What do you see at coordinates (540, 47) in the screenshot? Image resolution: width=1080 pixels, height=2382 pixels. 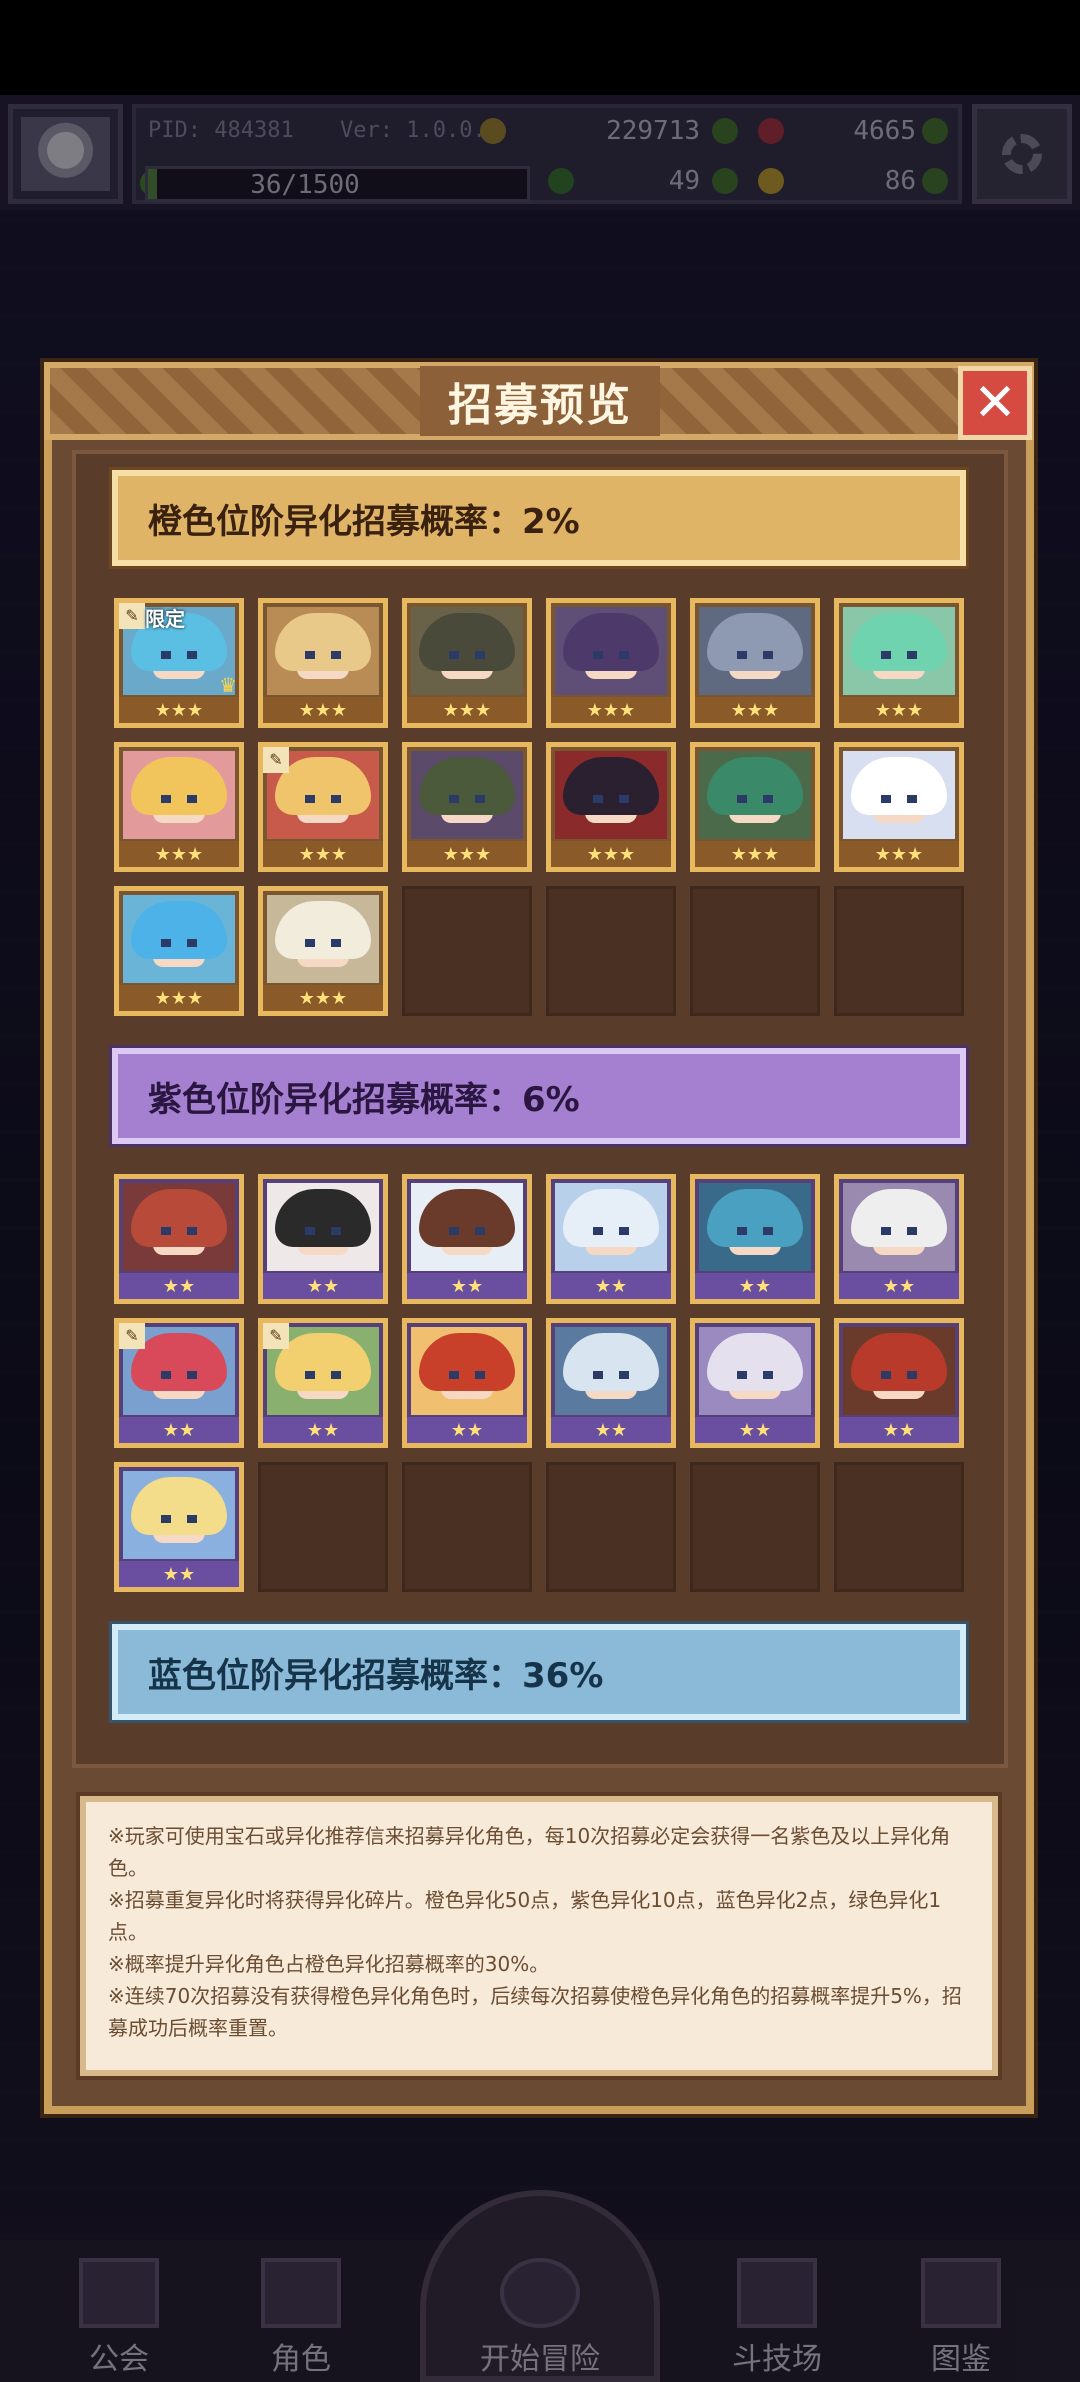 I see `status-bar` at bounding box center [540, 47].